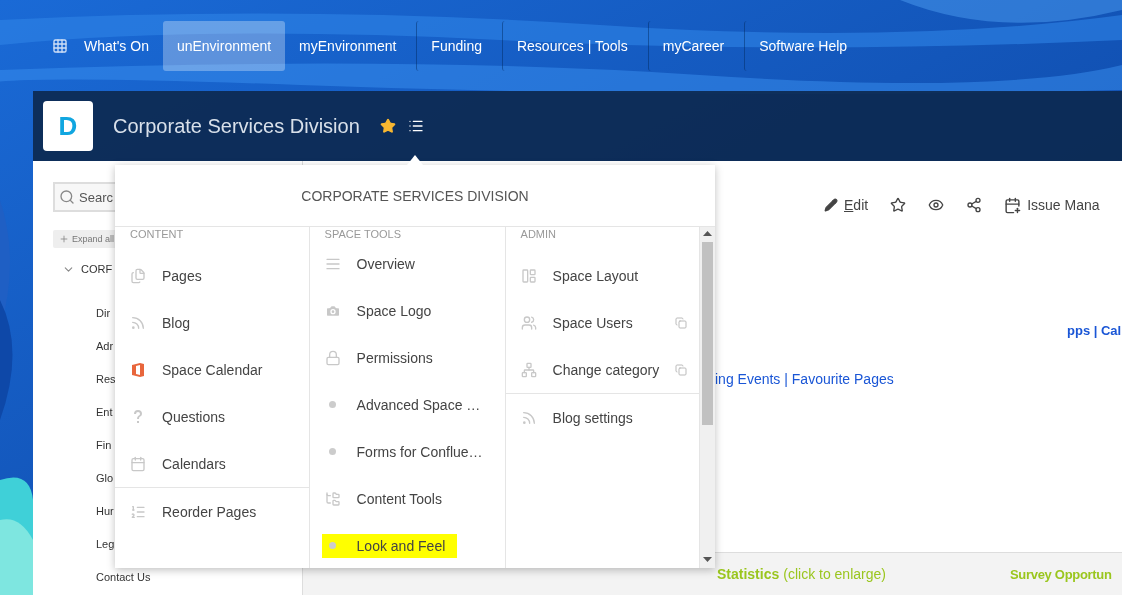  Describe the element at coordinates (538, 234) in the screenshot. I see `column-heading: ADMIN` at that location.